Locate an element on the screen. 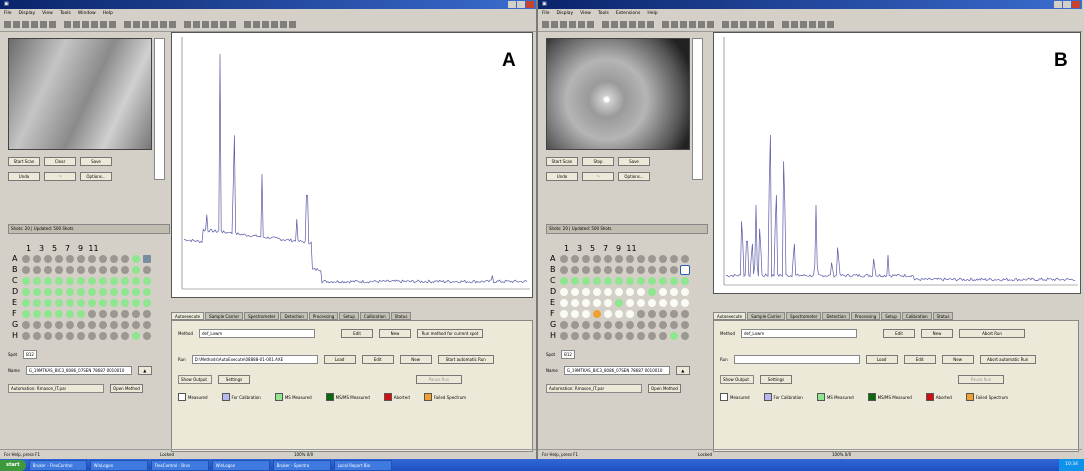 This screenshot has width=1084, height=471. settings-button: Settings is located at coordinates (234, 379).